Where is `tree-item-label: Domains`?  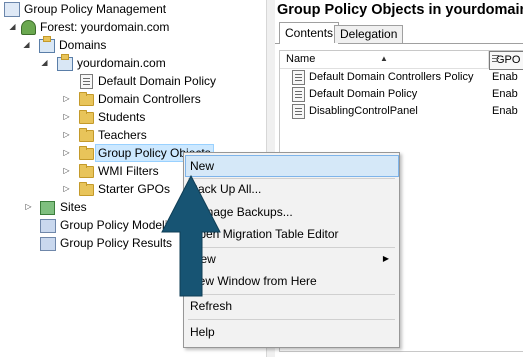 tree-item-label: Domains is located at coordinates (83, 45).